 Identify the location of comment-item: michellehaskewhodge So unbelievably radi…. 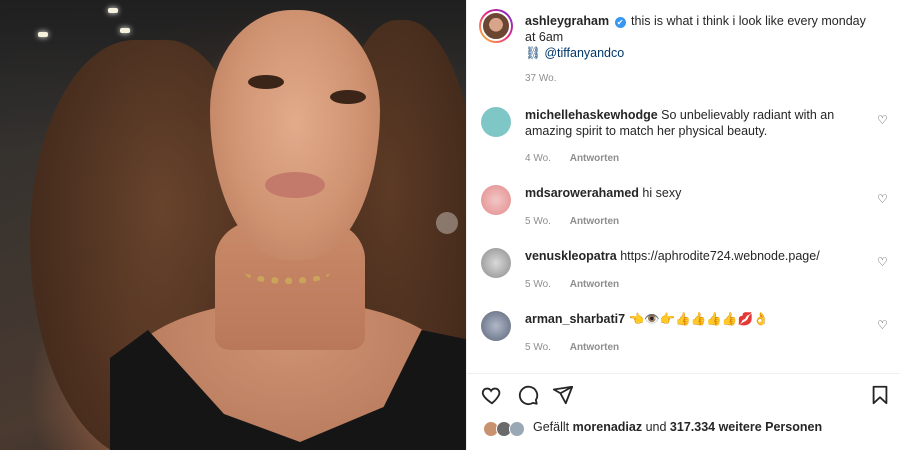
(683, 137).